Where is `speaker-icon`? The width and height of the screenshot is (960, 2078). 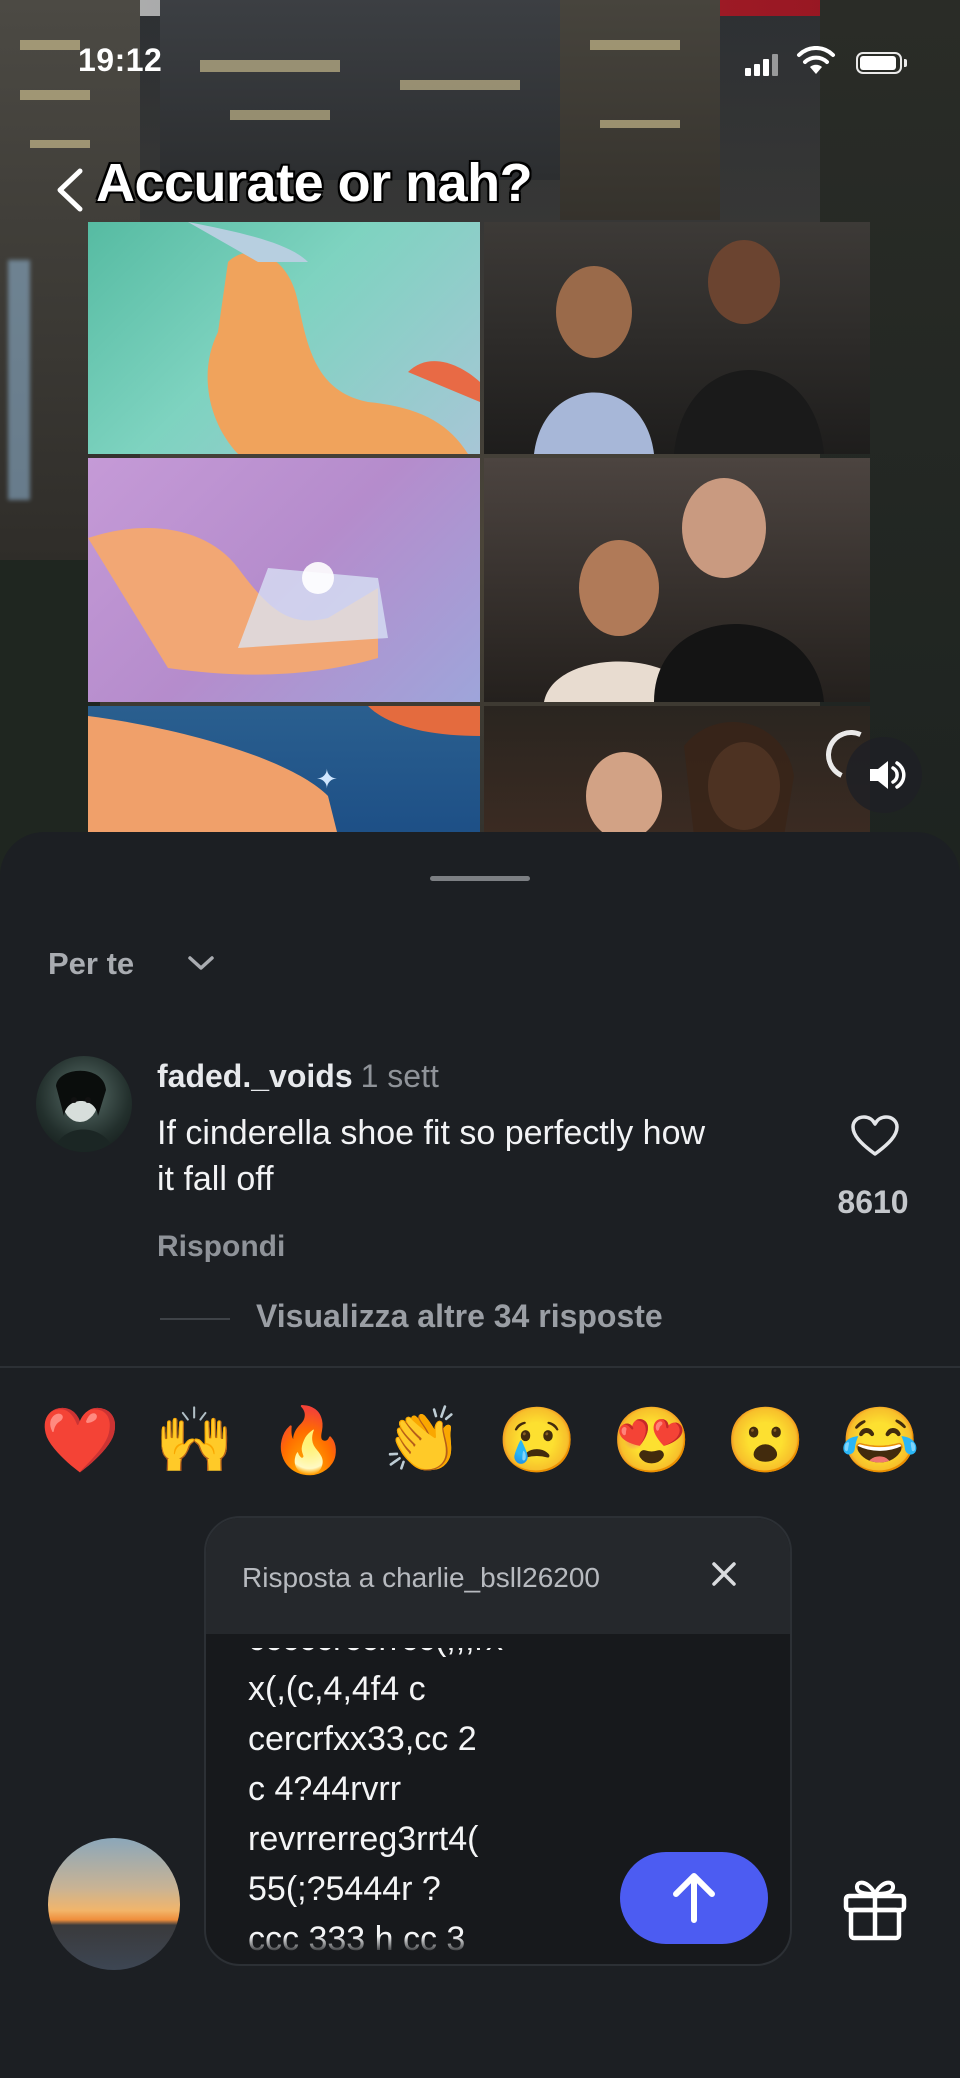 speaker-icon is located at coordinates (888, 775).